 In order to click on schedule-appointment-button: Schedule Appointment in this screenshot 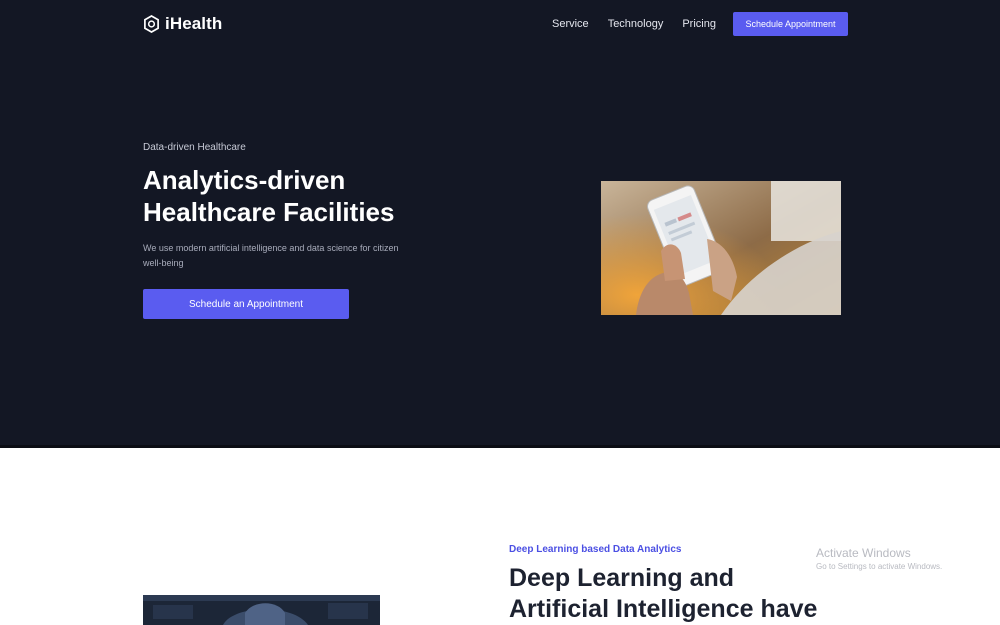, I will do `click(790, 24)`.